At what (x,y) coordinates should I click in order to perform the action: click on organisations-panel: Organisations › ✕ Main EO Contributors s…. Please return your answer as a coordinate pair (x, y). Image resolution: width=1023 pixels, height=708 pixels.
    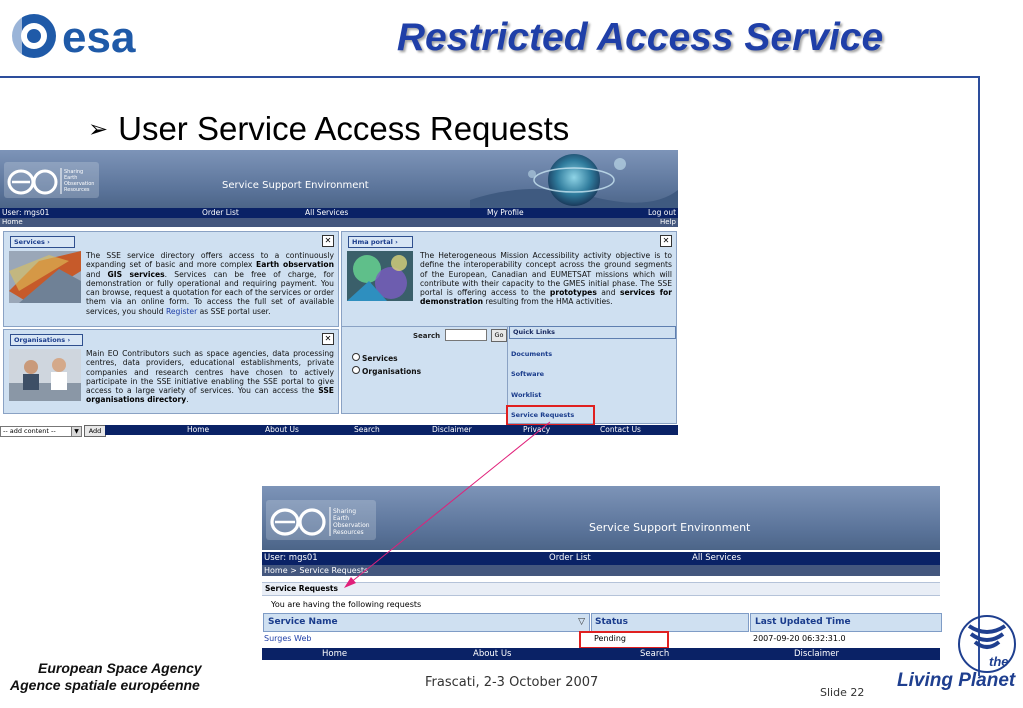
    Looking at the image, I should click on (171, 371).